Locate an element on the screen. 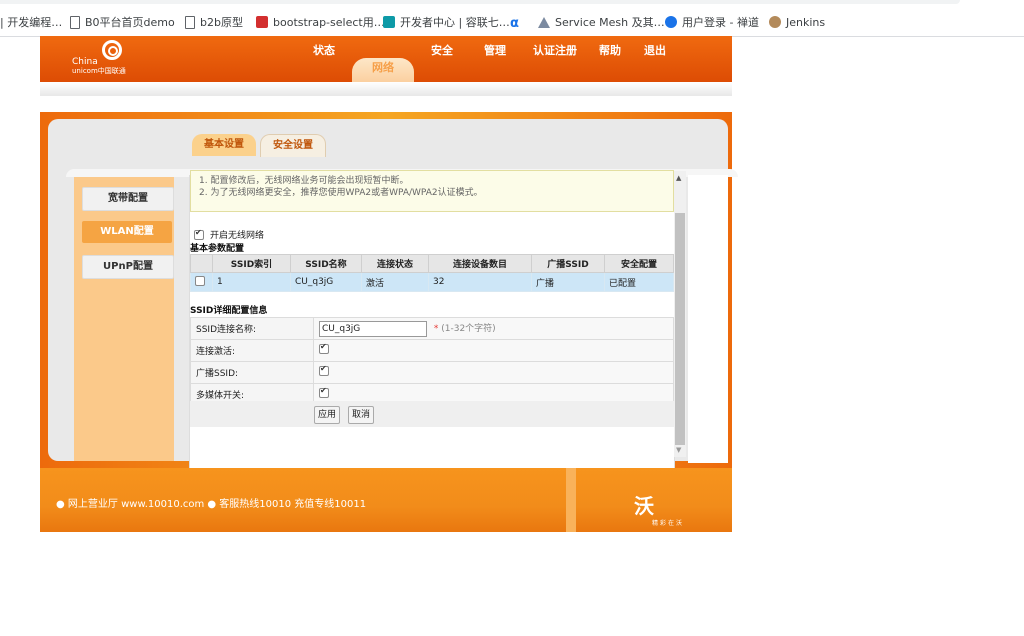  nav-status: 状态 is located at coordinates (324, 59).